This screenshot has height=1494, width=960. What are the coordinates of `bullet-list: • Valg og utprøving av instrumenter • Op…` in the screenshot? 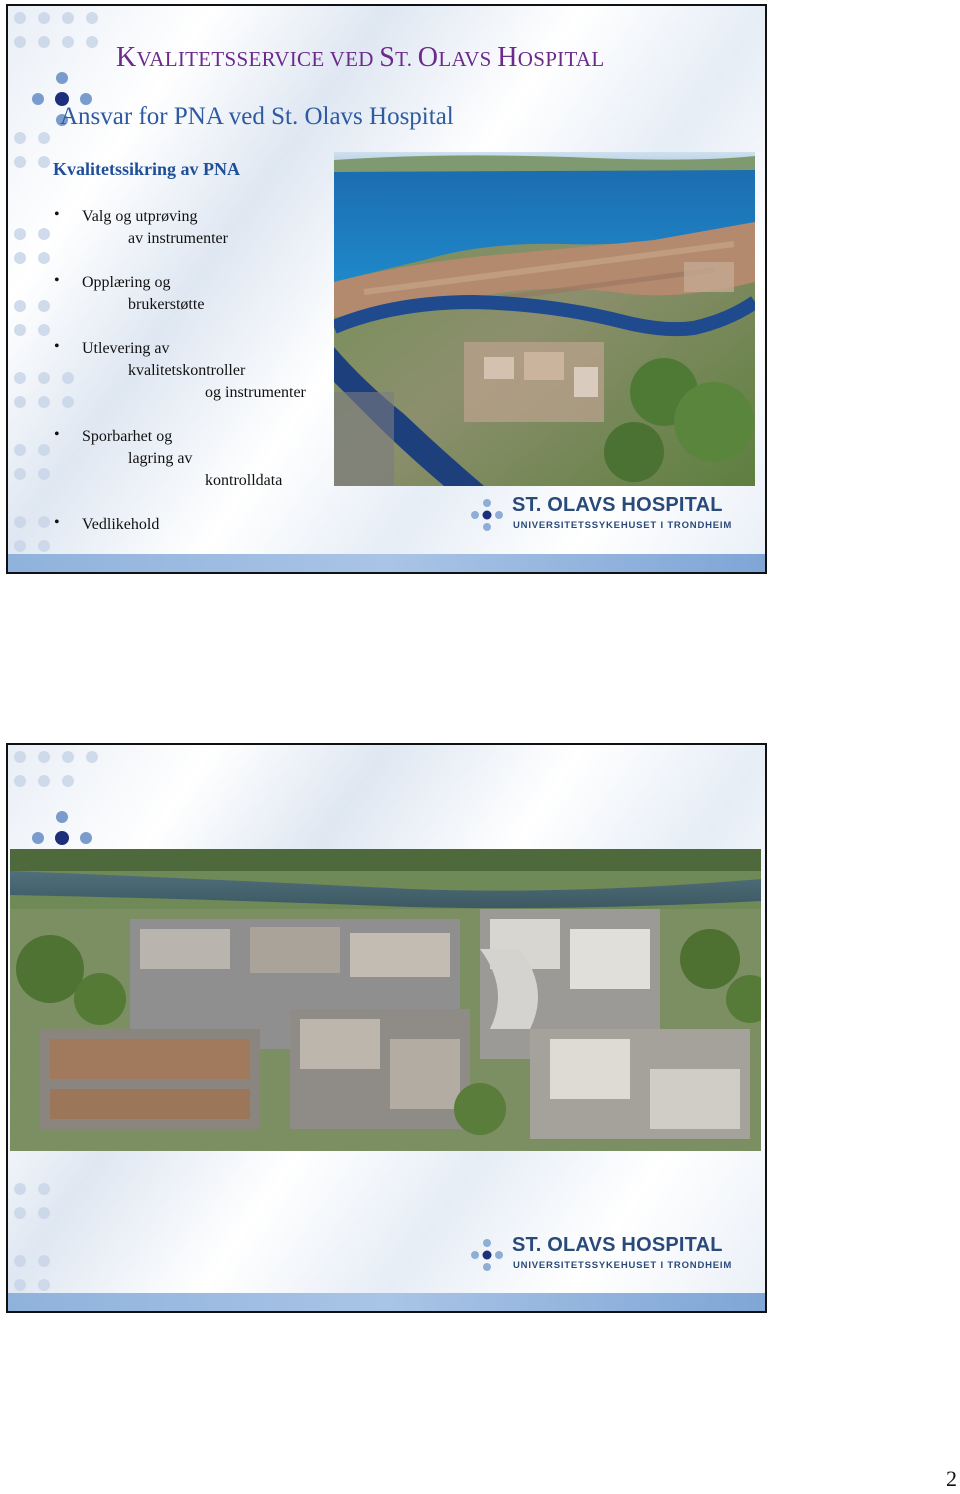 It's located at (198, 382).